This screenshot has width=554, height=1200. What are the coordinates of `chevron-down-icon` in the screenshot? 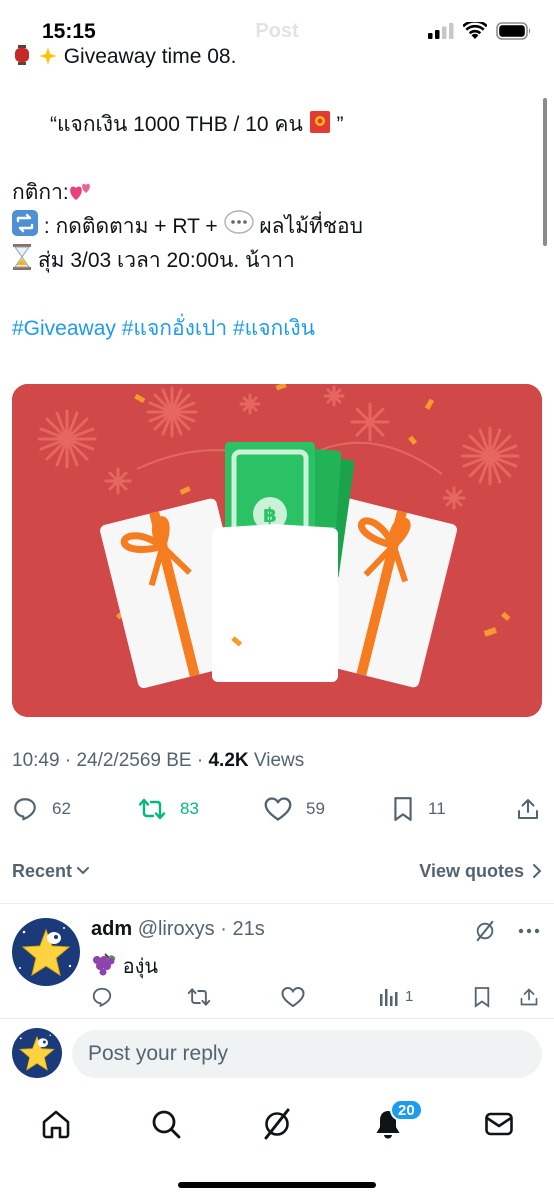 It's located at (83, 871).